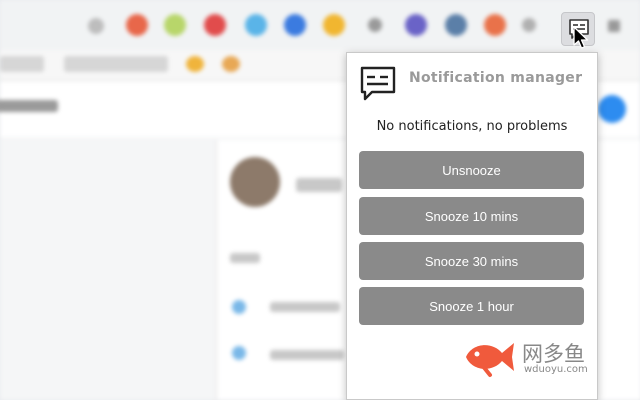 The image size is (640, 400). Describe the element at coordinates (245, 258) in the screenshot. I see `section-label` at that location.